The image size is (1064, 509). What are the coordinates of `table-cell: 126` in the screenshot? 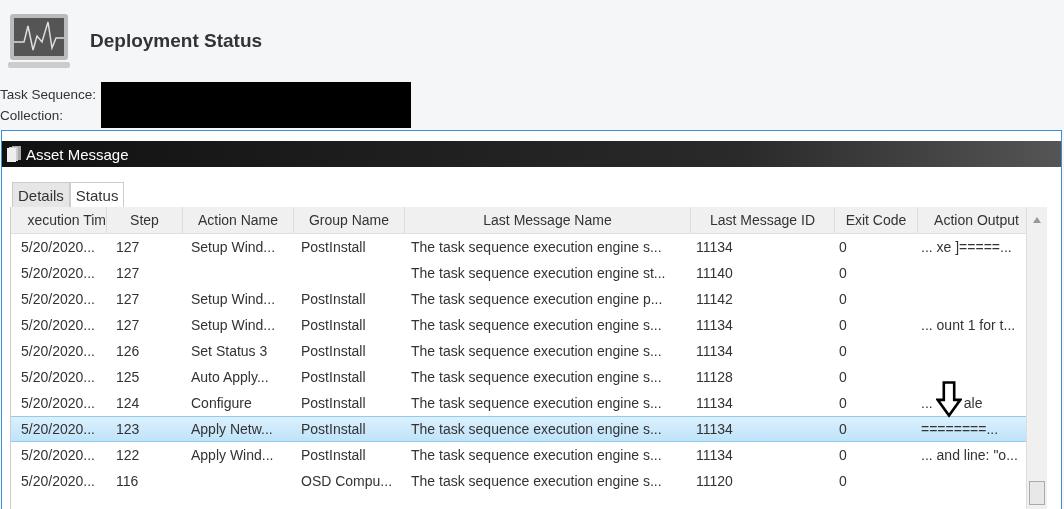 It's located at (128, 351).